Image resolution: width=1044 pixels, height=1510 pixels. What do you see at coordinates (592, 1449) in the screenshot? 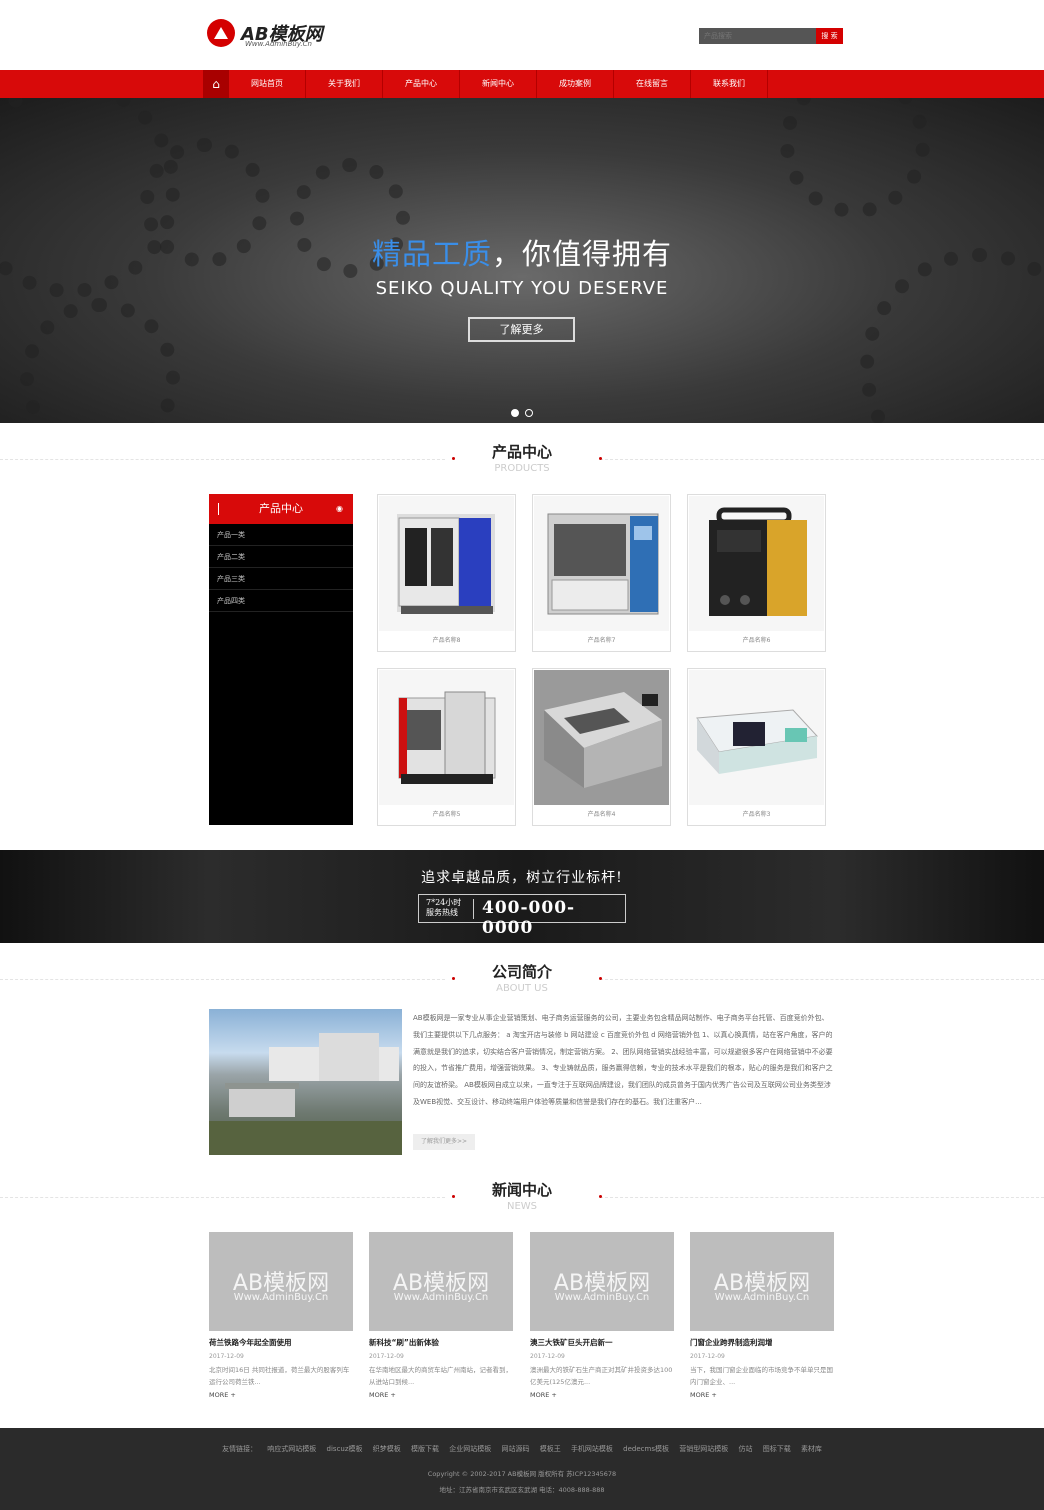
I see `friend-link: 手机网站模板` at bounding box center [592, 1449].